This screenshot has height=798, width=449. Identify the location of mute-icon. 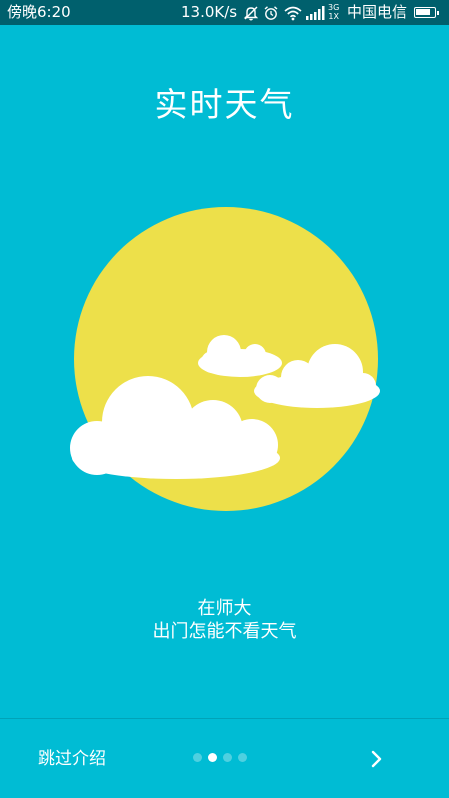
(251, 12).